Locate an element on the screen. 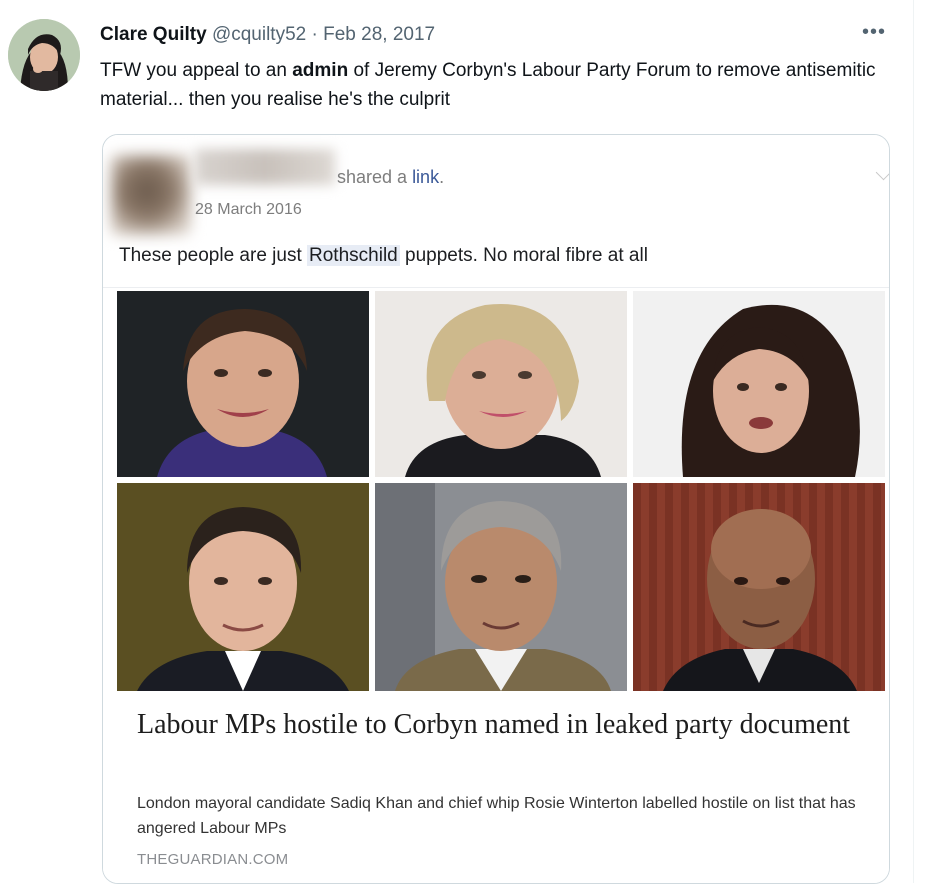 The height and width of the screenshot is (884, 926). shared-a-link-text: shared a link. is located at coordinates (390, 177).